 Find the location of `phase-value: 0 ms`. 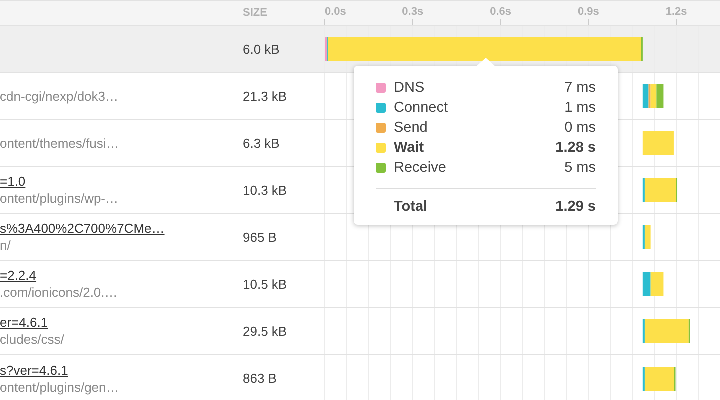

phase-value: 0 ms is located at coordinates (580, 128).